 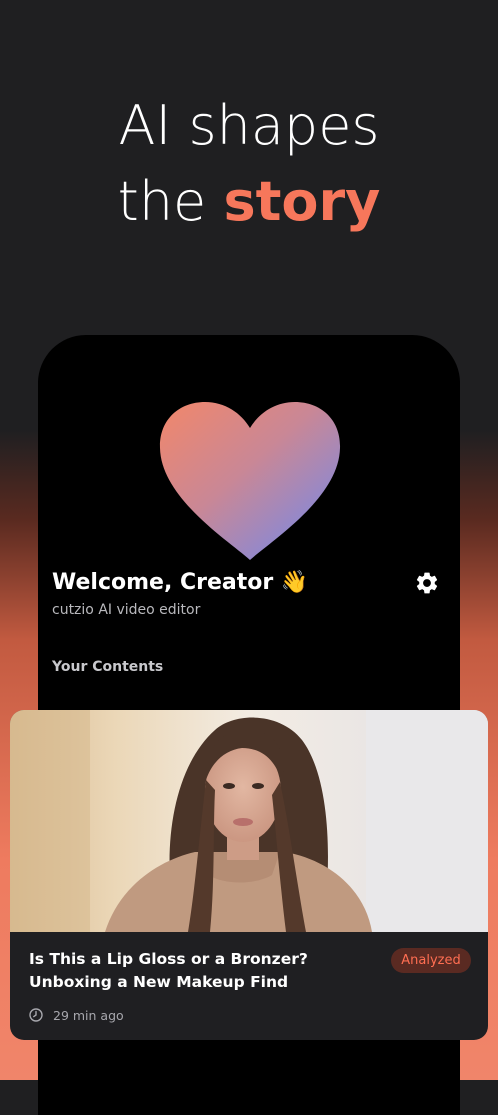 What do you see at coordinates (88, 1015) in the screenshot?
I see `content-time: 29 min ago` at bounding box center [88, 1015].